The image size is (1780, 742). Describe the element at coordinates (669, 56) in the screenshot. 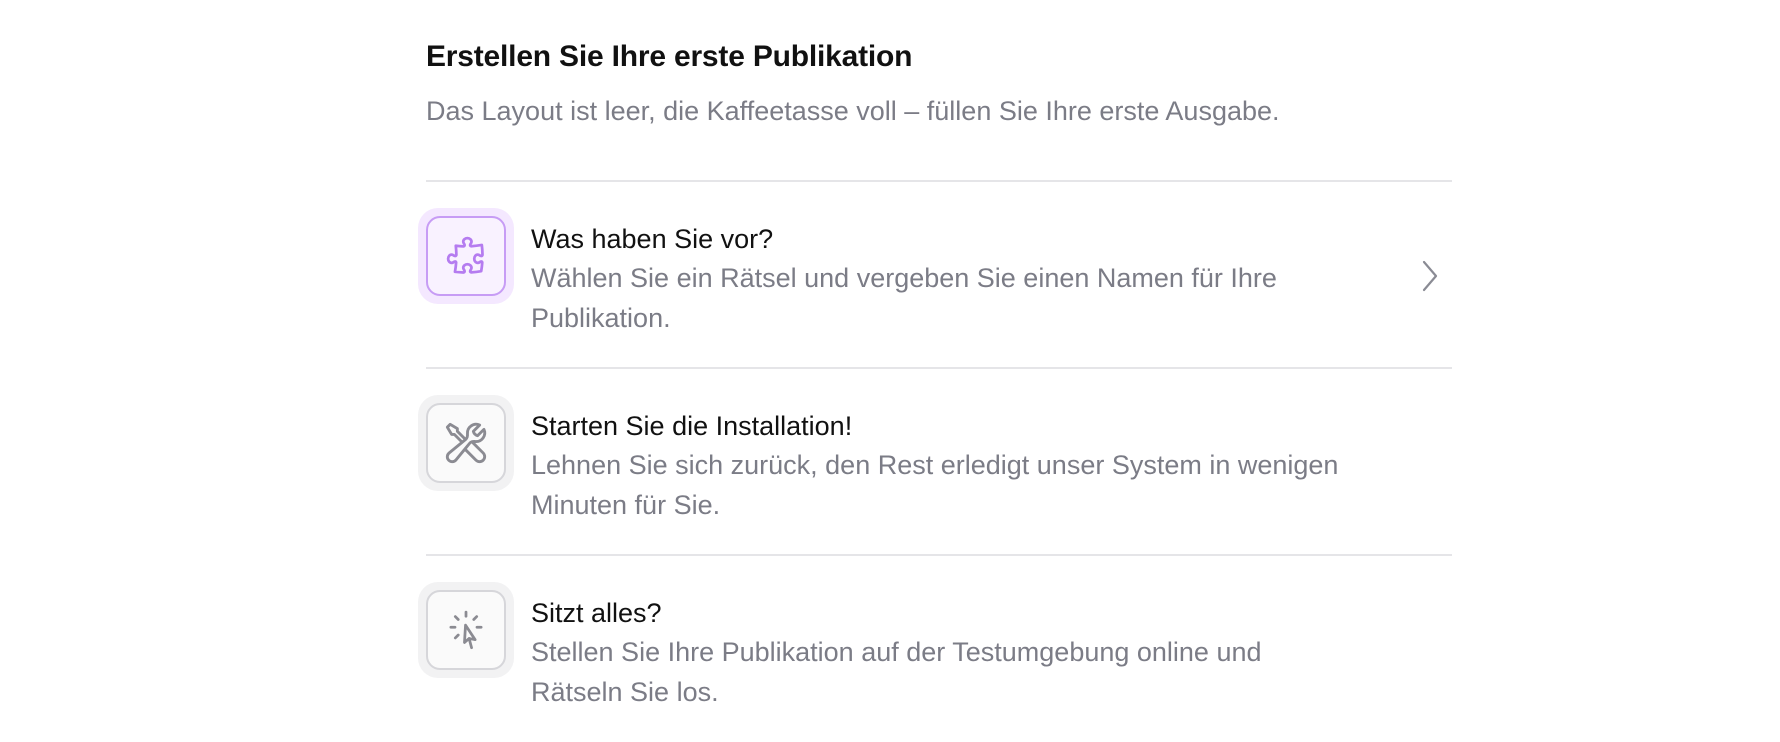

I see `page-title: Erstellen Sie Ihre erste Publikation` at that location.